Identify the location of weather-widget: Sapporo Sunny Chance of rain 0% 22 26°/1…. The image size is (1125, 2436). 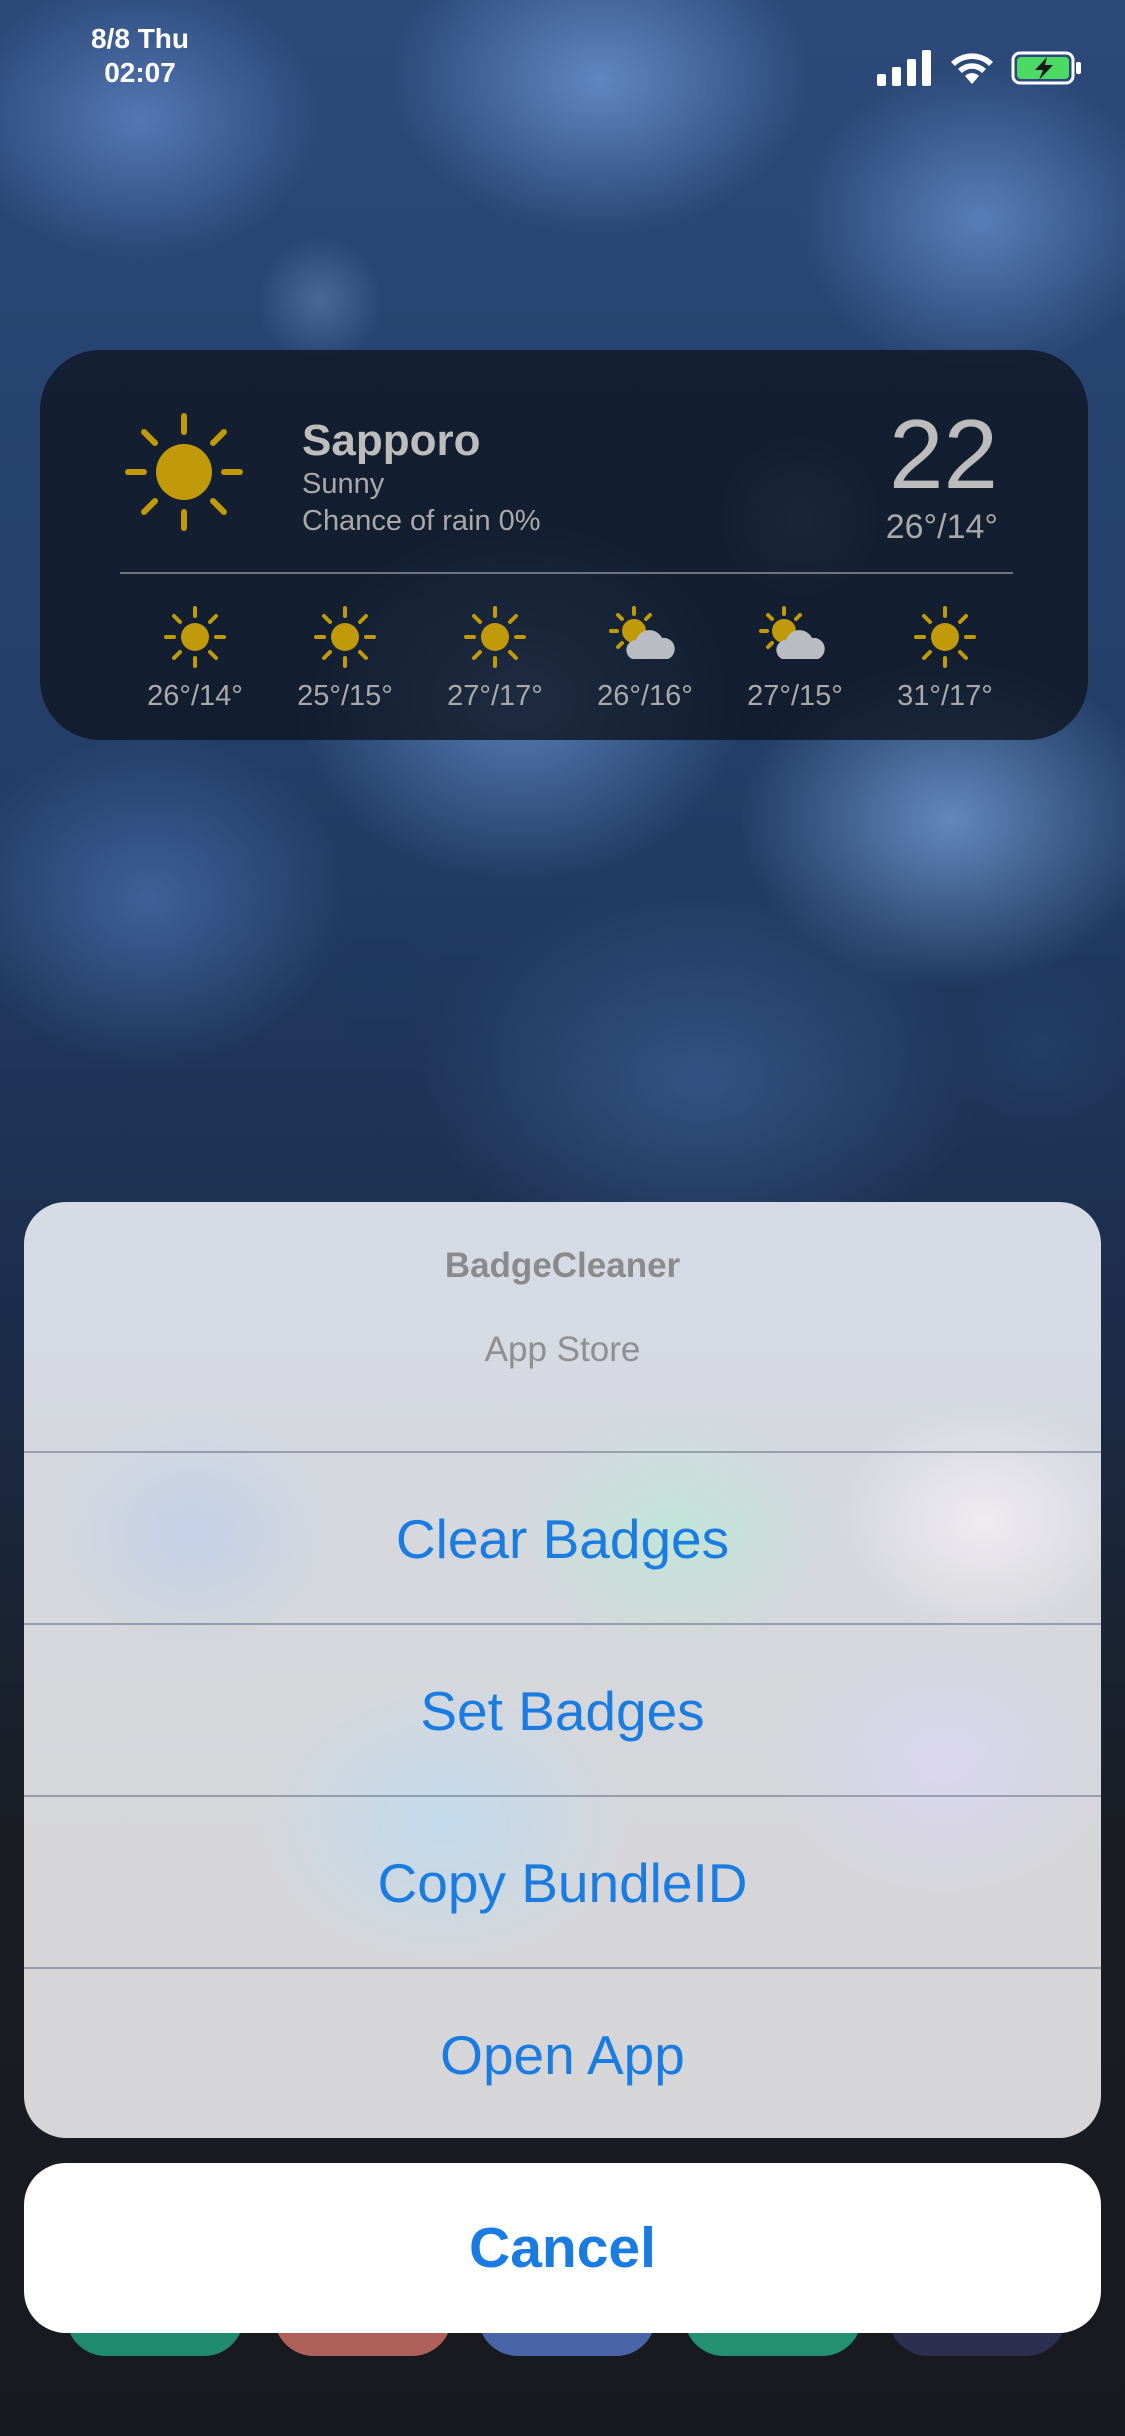
(564, 545).